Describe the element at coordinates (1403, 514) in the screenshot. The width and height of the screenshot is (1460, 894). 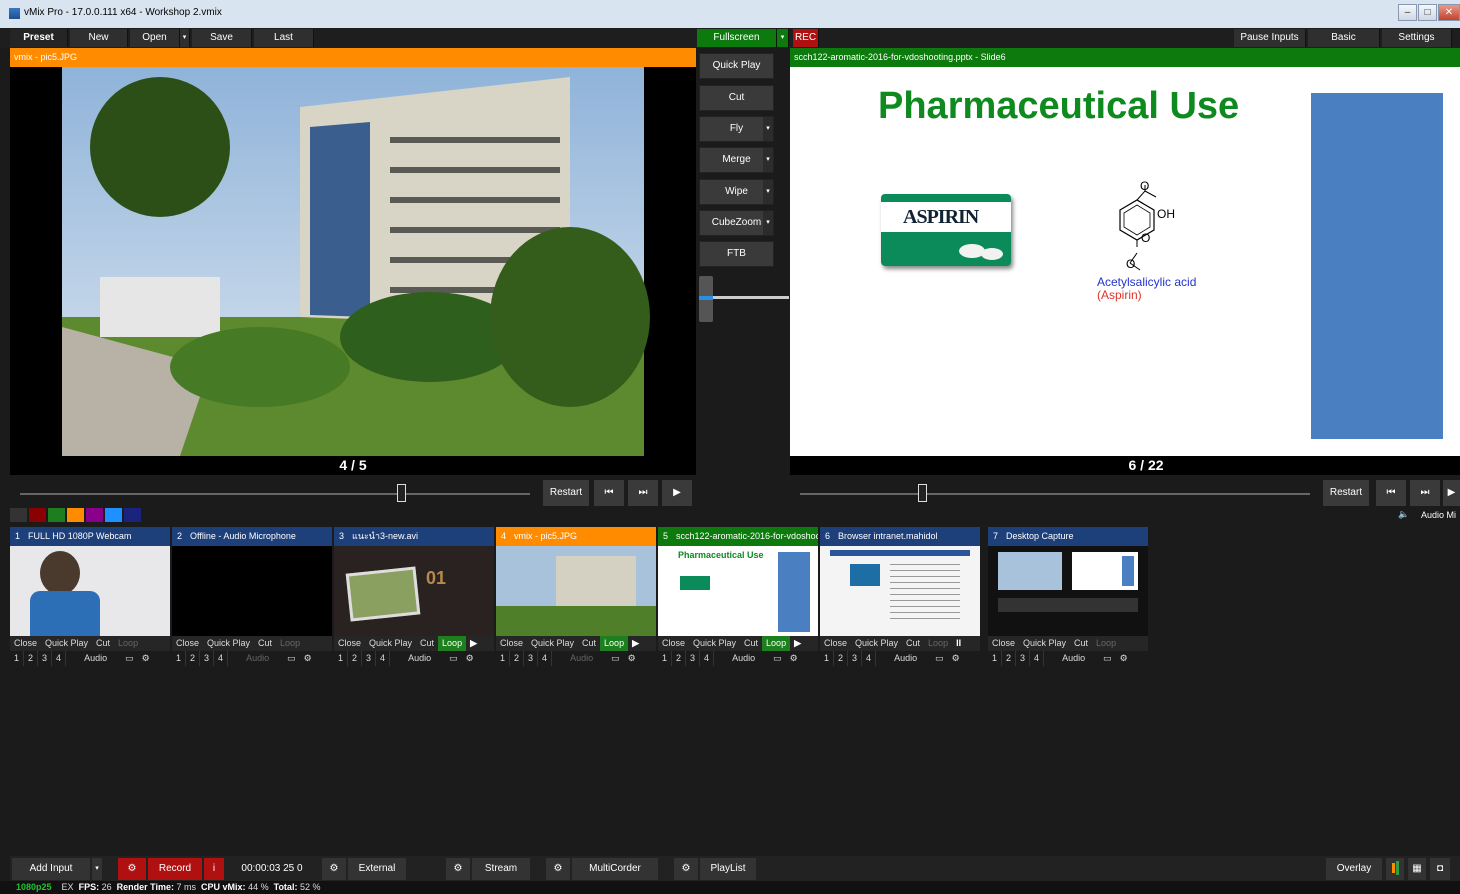
I see `audio-mixer-icon: 🔈` at that location.